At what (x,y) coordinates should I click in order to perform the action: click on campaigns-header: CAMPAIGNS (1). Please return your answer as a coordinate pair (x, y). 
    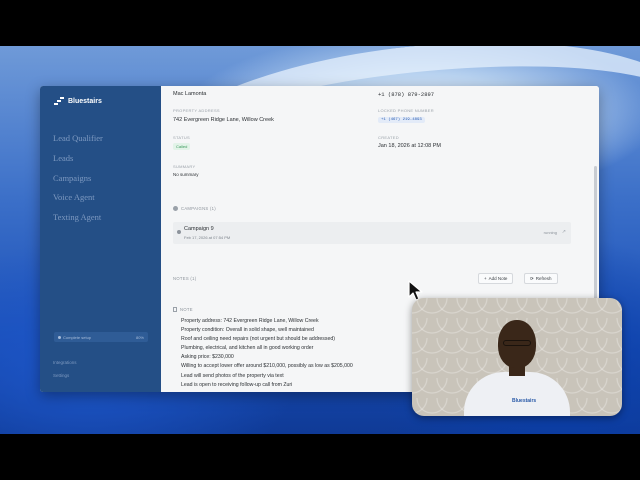
    Looking at the image, I should click on (194, 208).